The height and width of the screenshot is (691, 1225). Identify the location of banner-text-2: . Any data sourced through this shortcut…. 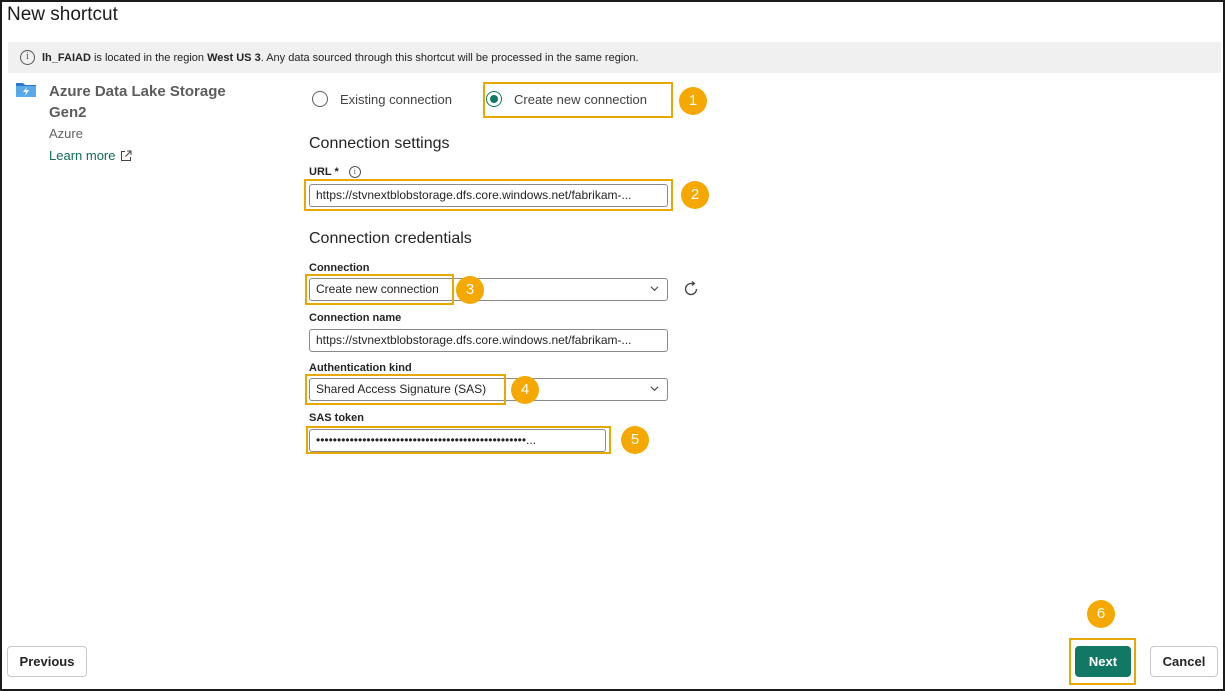
(449, 57).